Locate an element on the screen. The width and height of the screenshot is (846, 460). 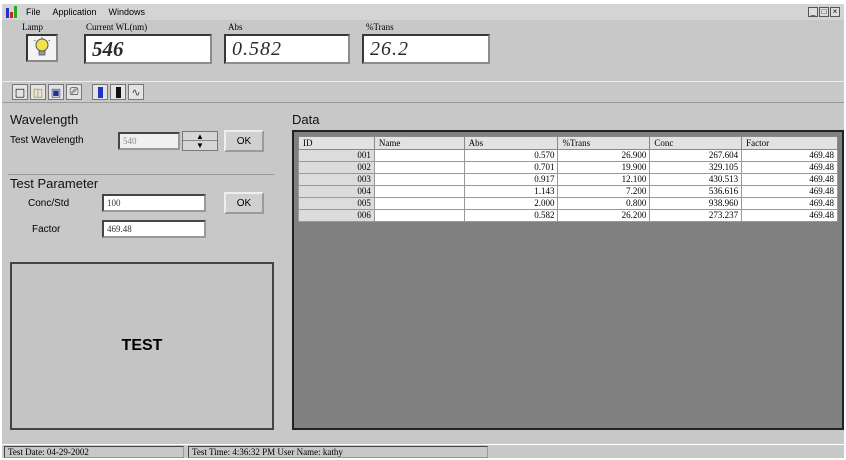
cell-trans: 26.200 is located at coordinates (604, 215).